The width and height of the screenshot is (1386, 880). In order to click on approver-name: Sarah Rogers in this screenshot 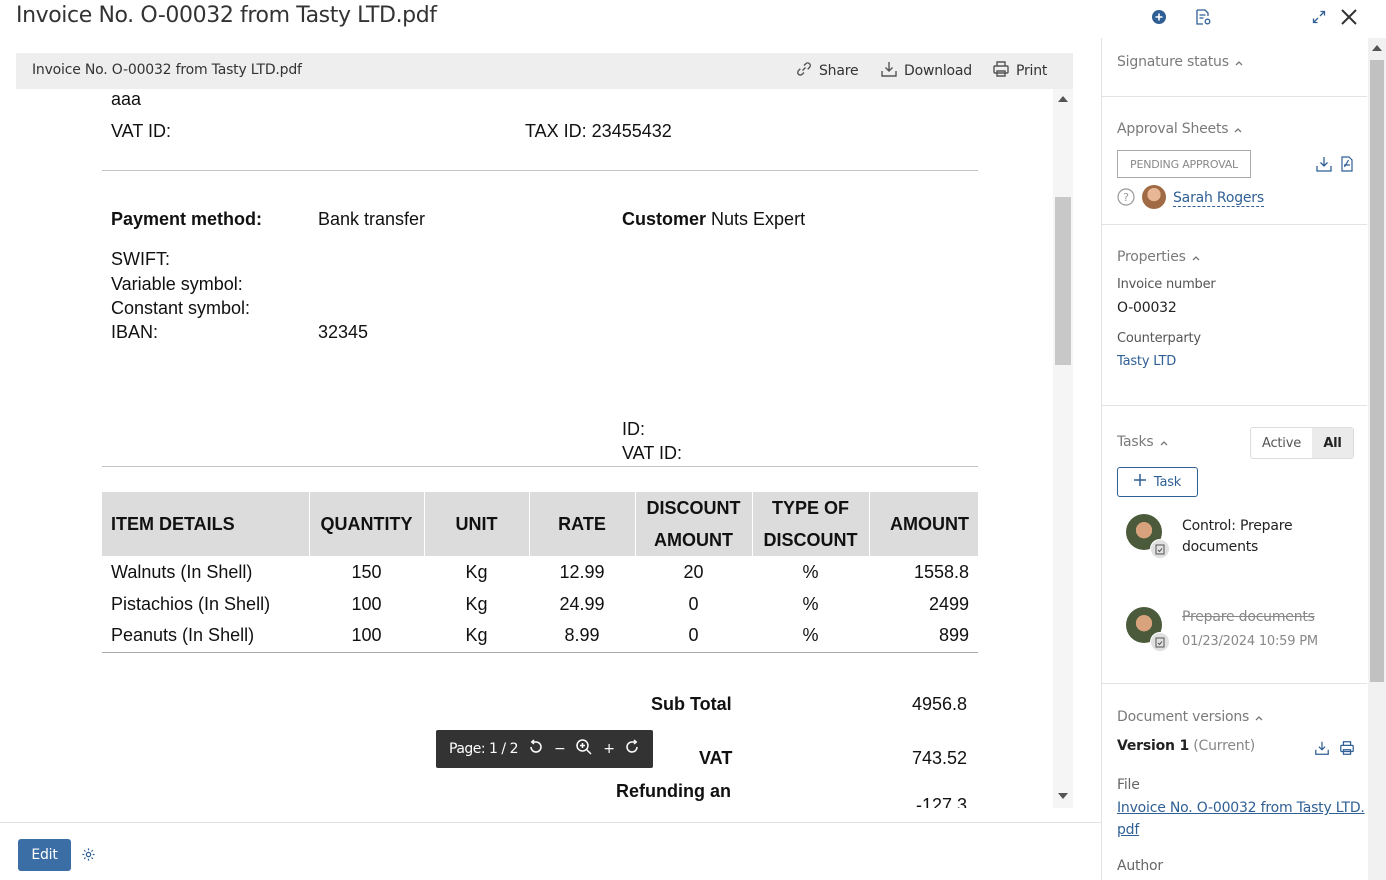, I will do `click(1218, 198)`.